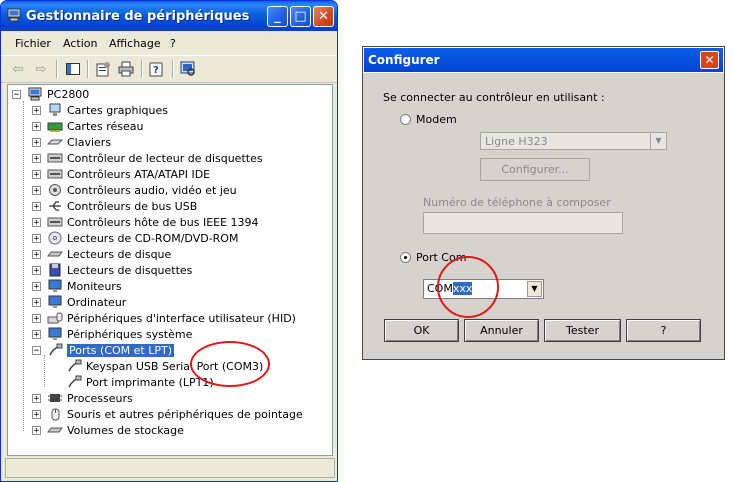 The height and width of the screenshot is (482, 733). Describe the element at coordinates (121, 174) in the screenshot. I see `tree-item-controleurs-ata: + Contrôleurs ATA/ATAPI IDE` at that location.